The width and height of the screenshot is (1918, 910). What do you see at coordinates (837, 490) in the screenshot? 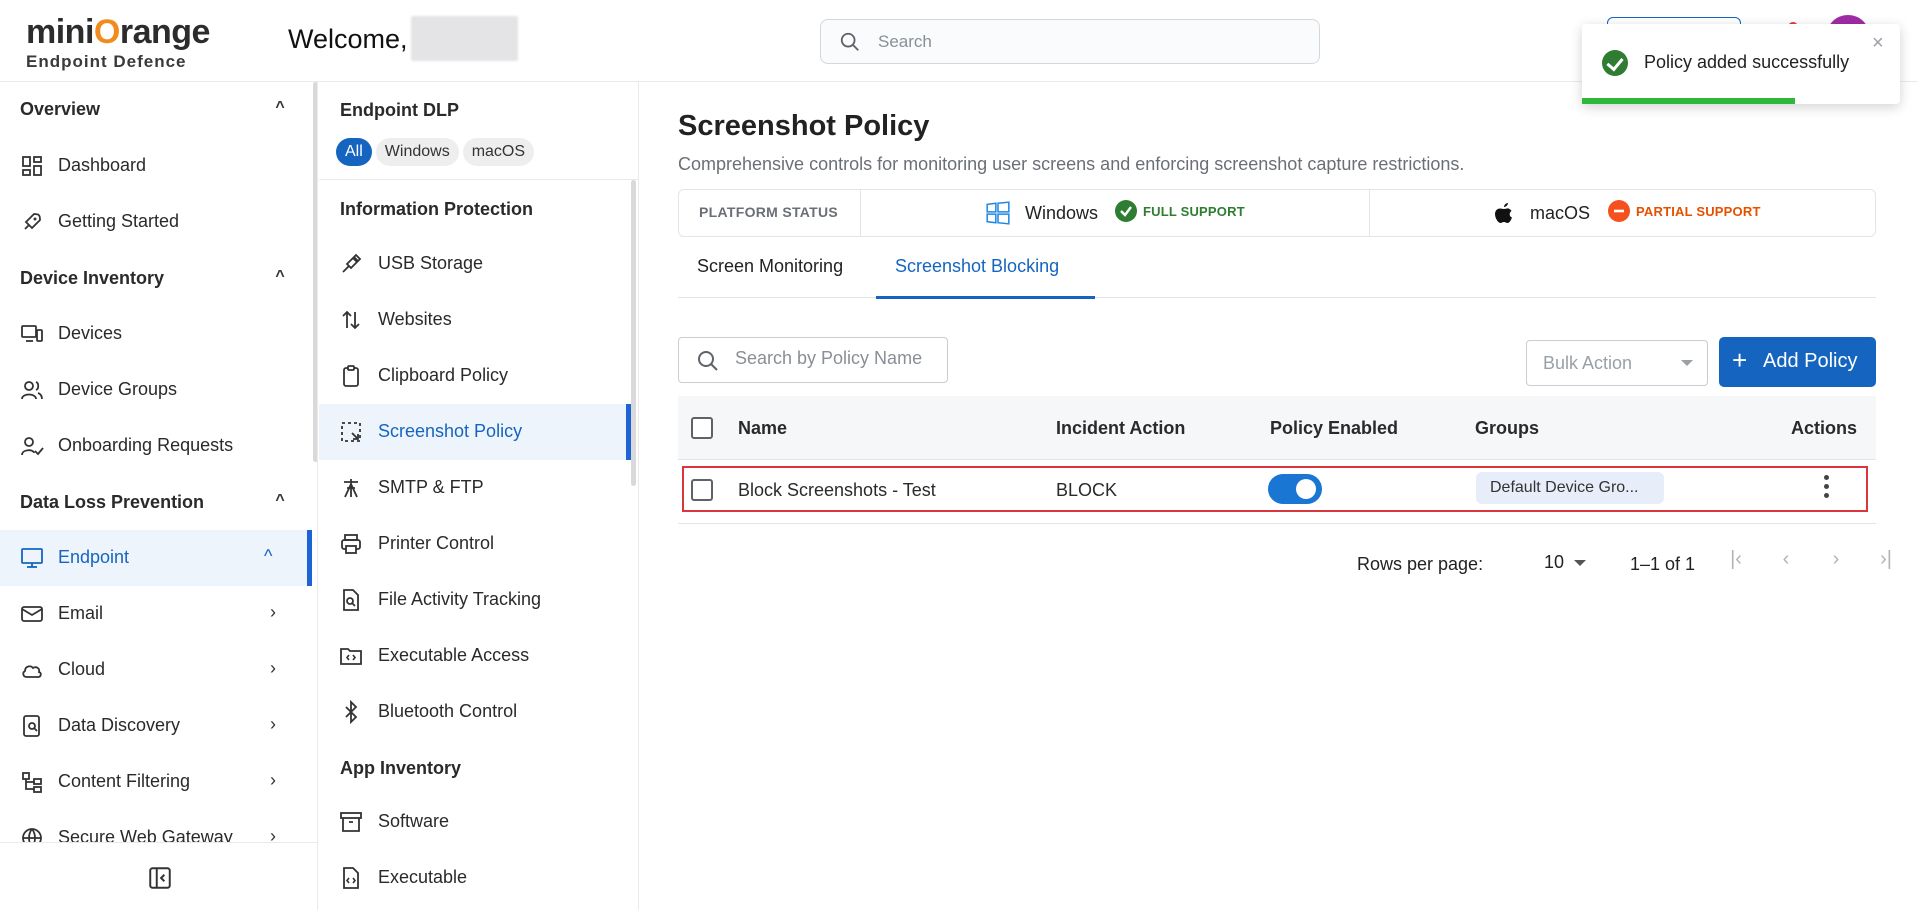
I see `policy-name: Block Screenshots - Test` at bounding box center [837, 490].